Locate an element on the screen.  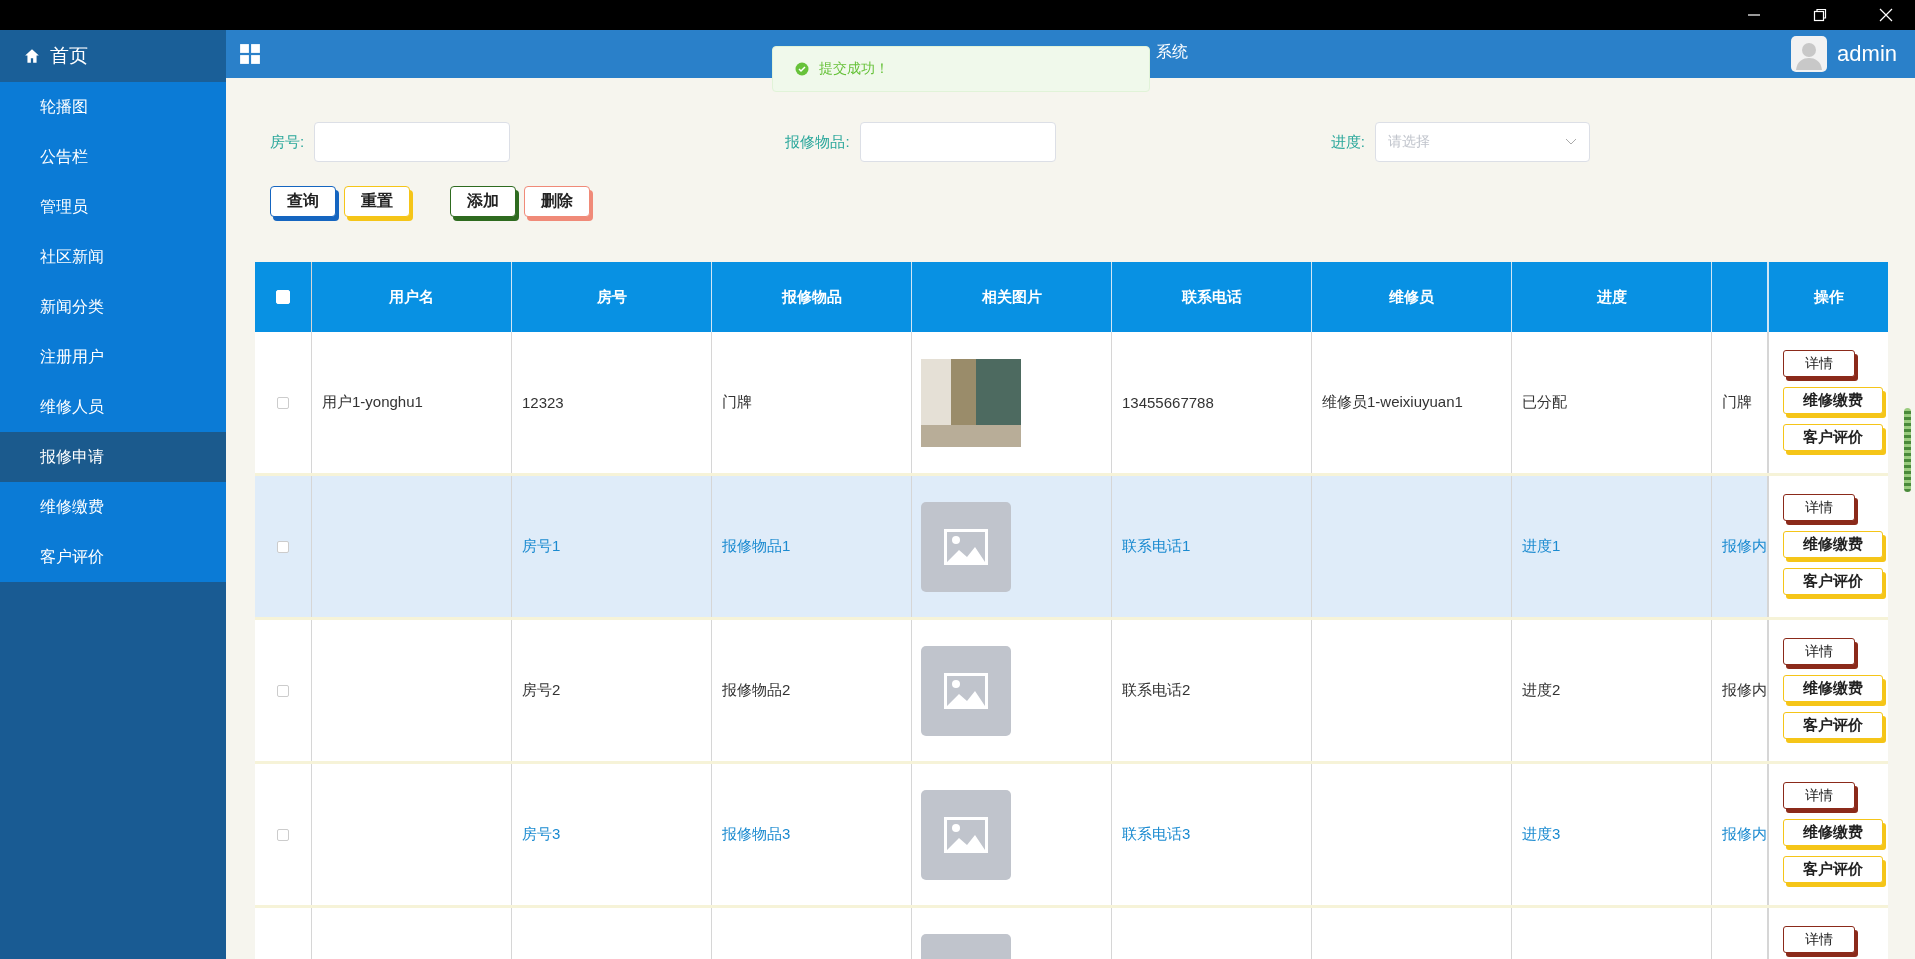
table-cell: 13455667788 is located at coordinates (1212, 402).